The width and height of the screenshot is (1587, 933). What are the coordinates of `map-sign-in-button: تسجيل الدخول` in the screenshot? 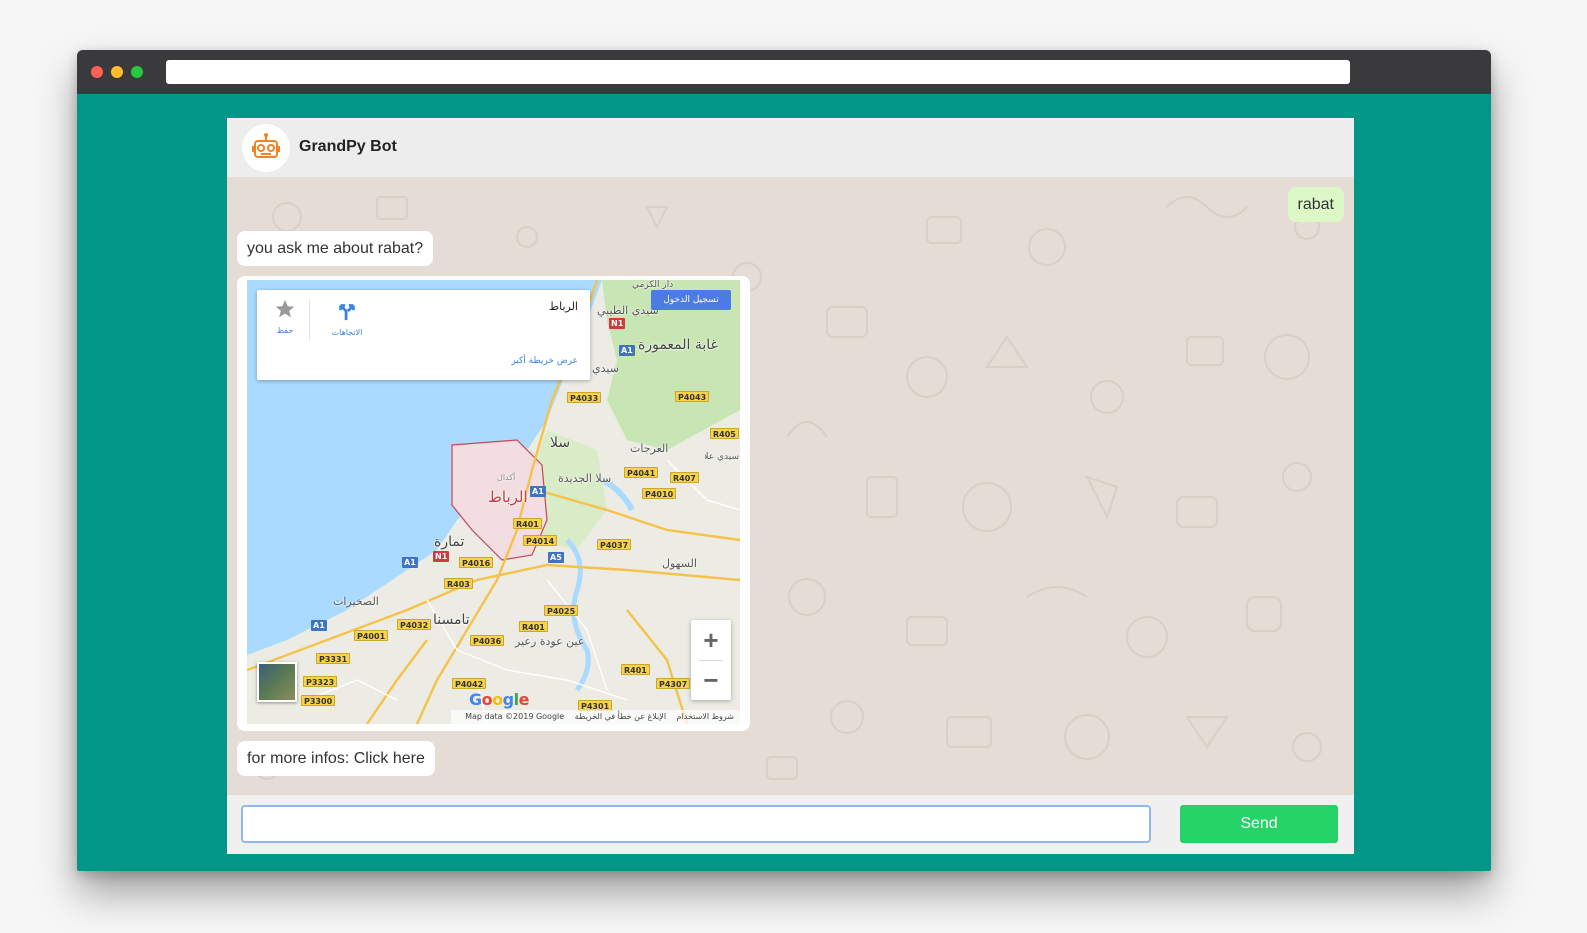 It's located at (691, 300).